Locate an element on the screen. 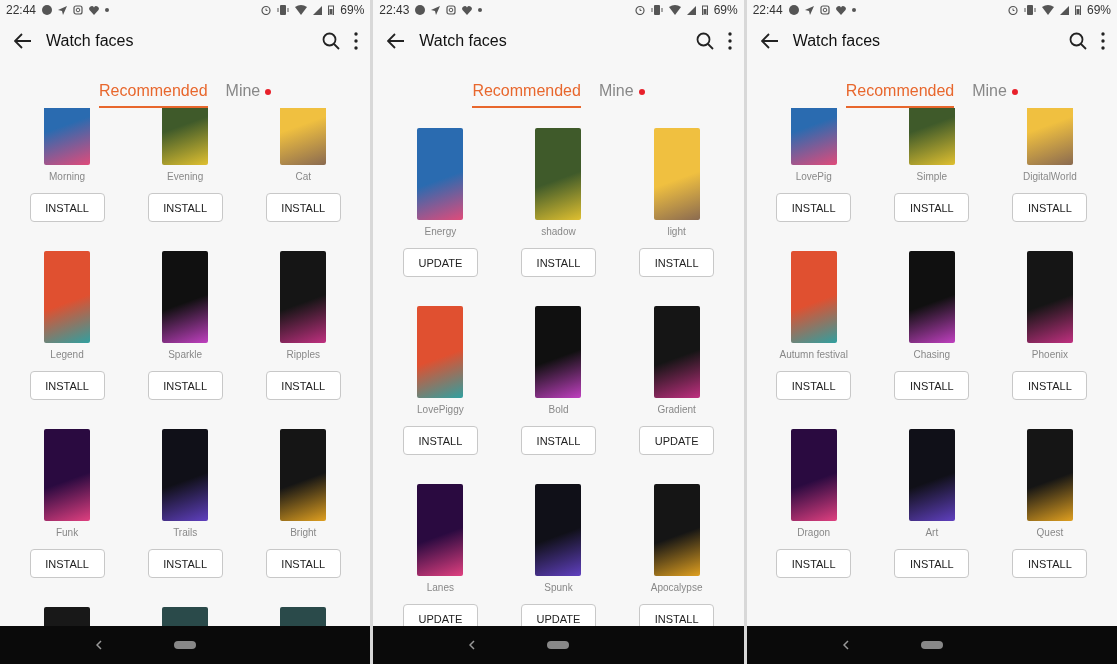 The height and width of the screenshot is (664, 1117). watch-face-name: Gradient is located at coordinates (676, 410).